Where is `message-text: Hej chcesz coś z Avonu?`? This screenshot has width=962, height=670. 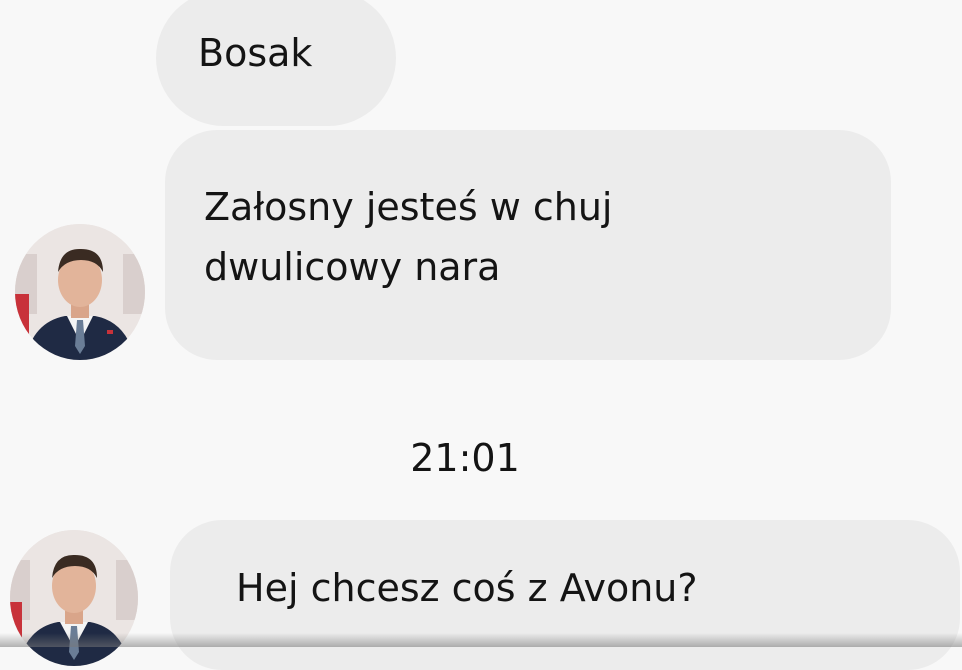 message-text: Hej chcesz coś z Avonu? is located at coordinates (467, 588).